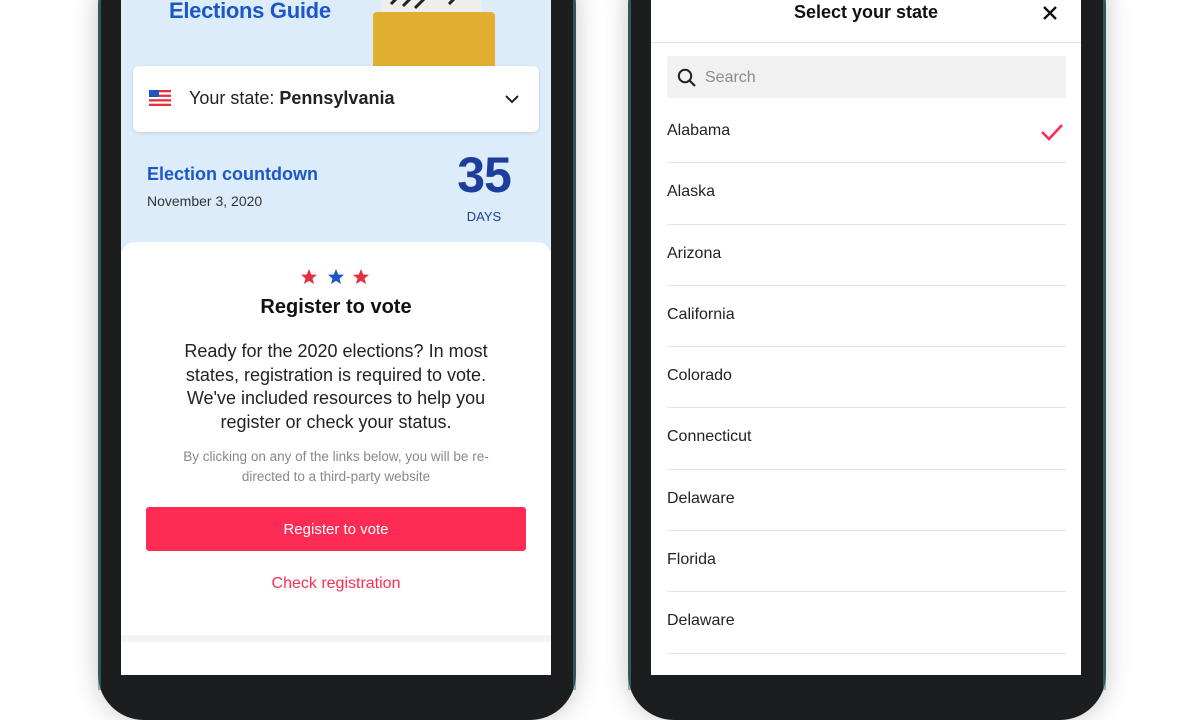 This screenshot has height=720, width=1200. What do you see at coordinates (160, 98) in the screenshot?
I see `us-flag-icon` at bounding box center [160, 98].